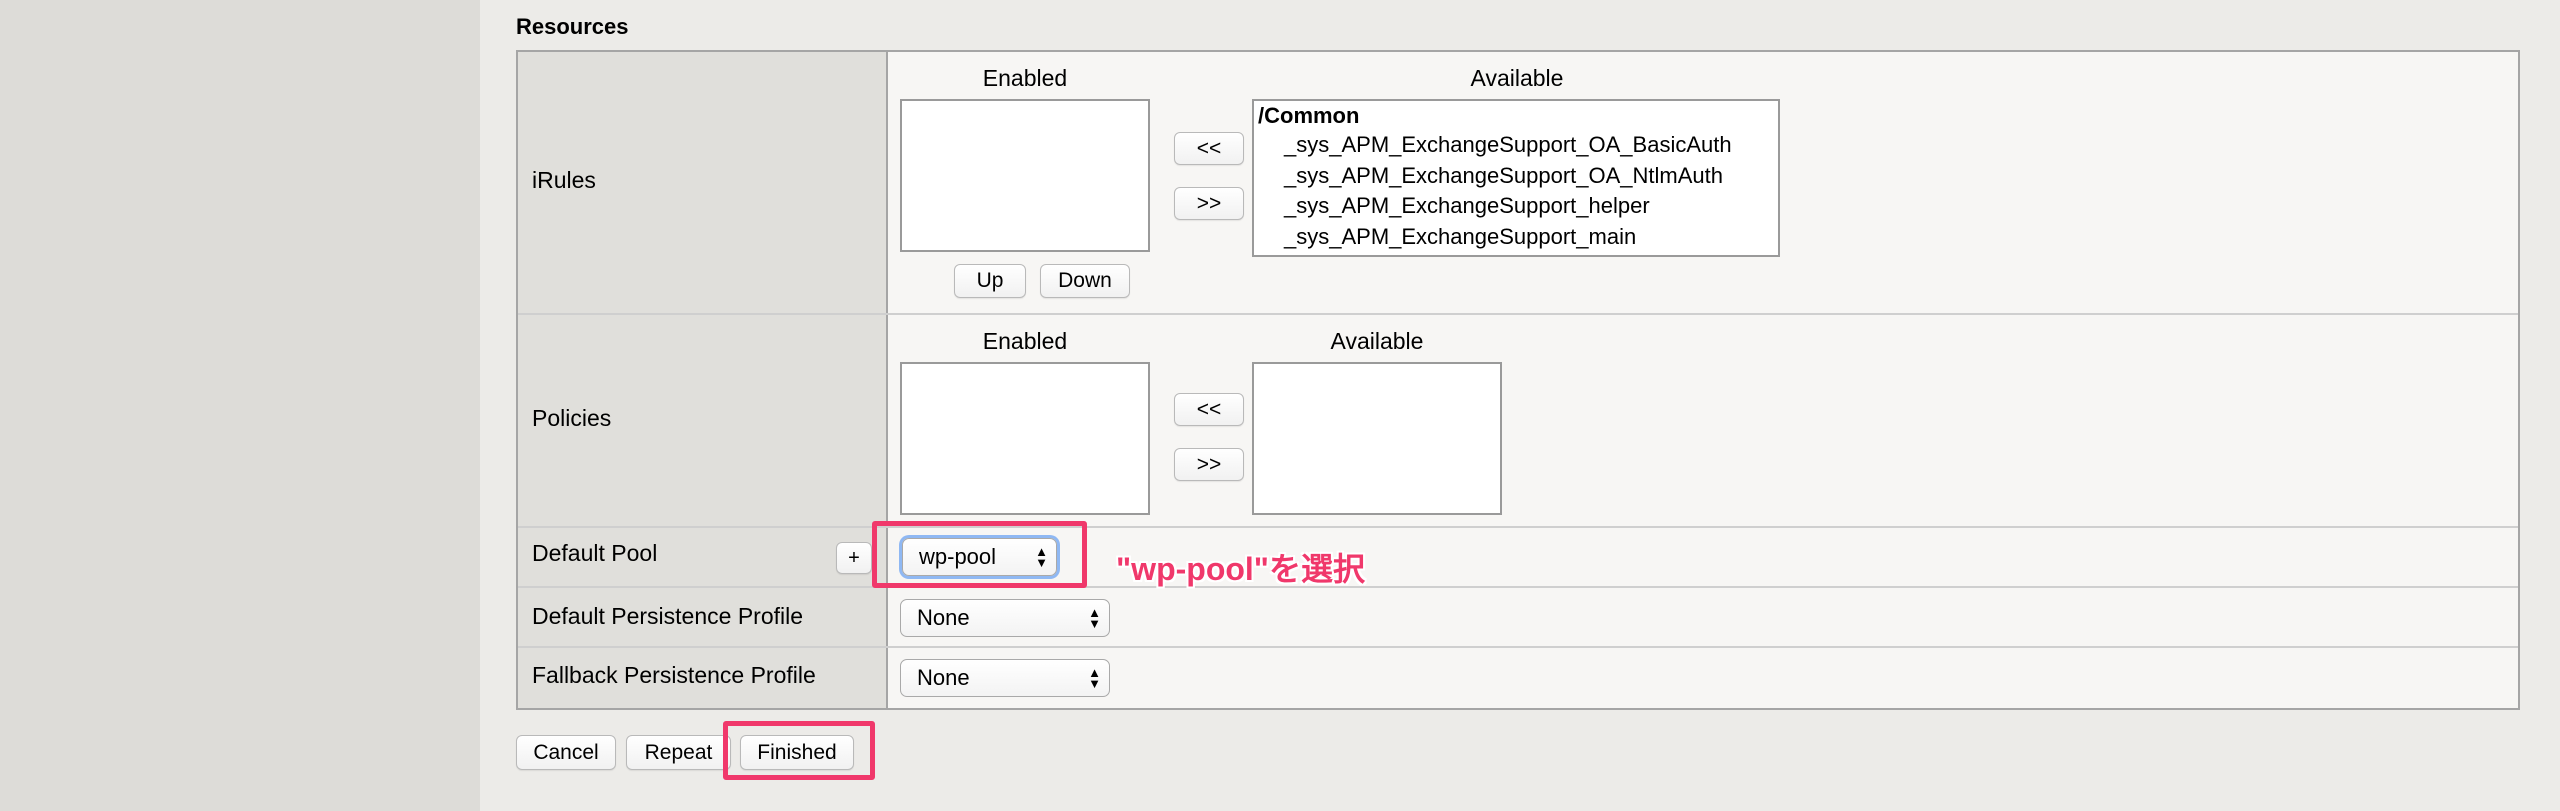 The image size is (2560, 811). I want to click on policies-enabled-heading: Enabled, so click(1025, 341).